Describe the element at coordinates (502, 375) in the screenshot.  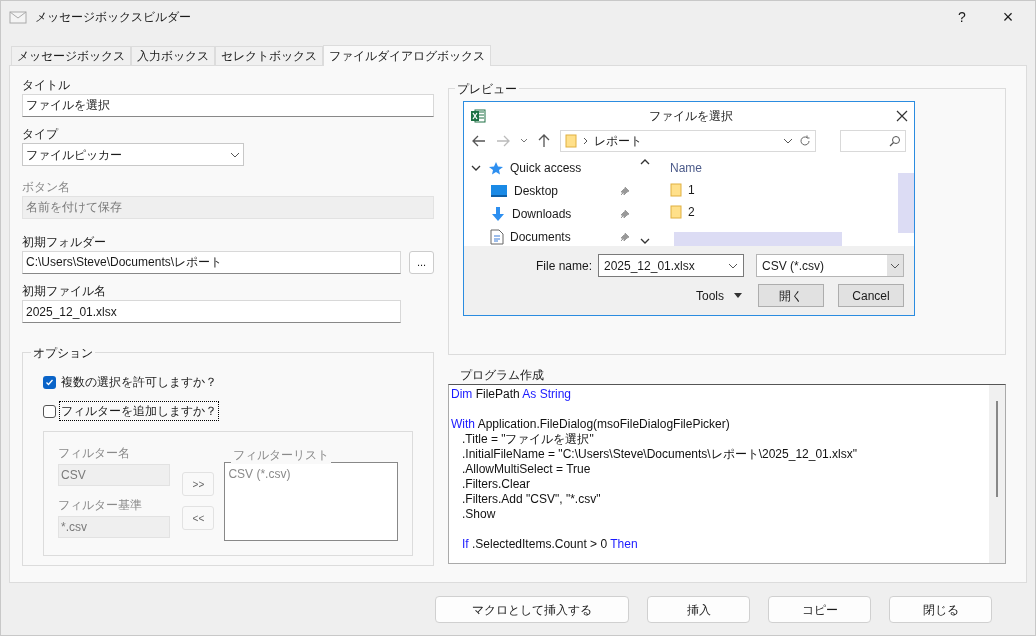
I see `group-label: プログラム作成` at that location.